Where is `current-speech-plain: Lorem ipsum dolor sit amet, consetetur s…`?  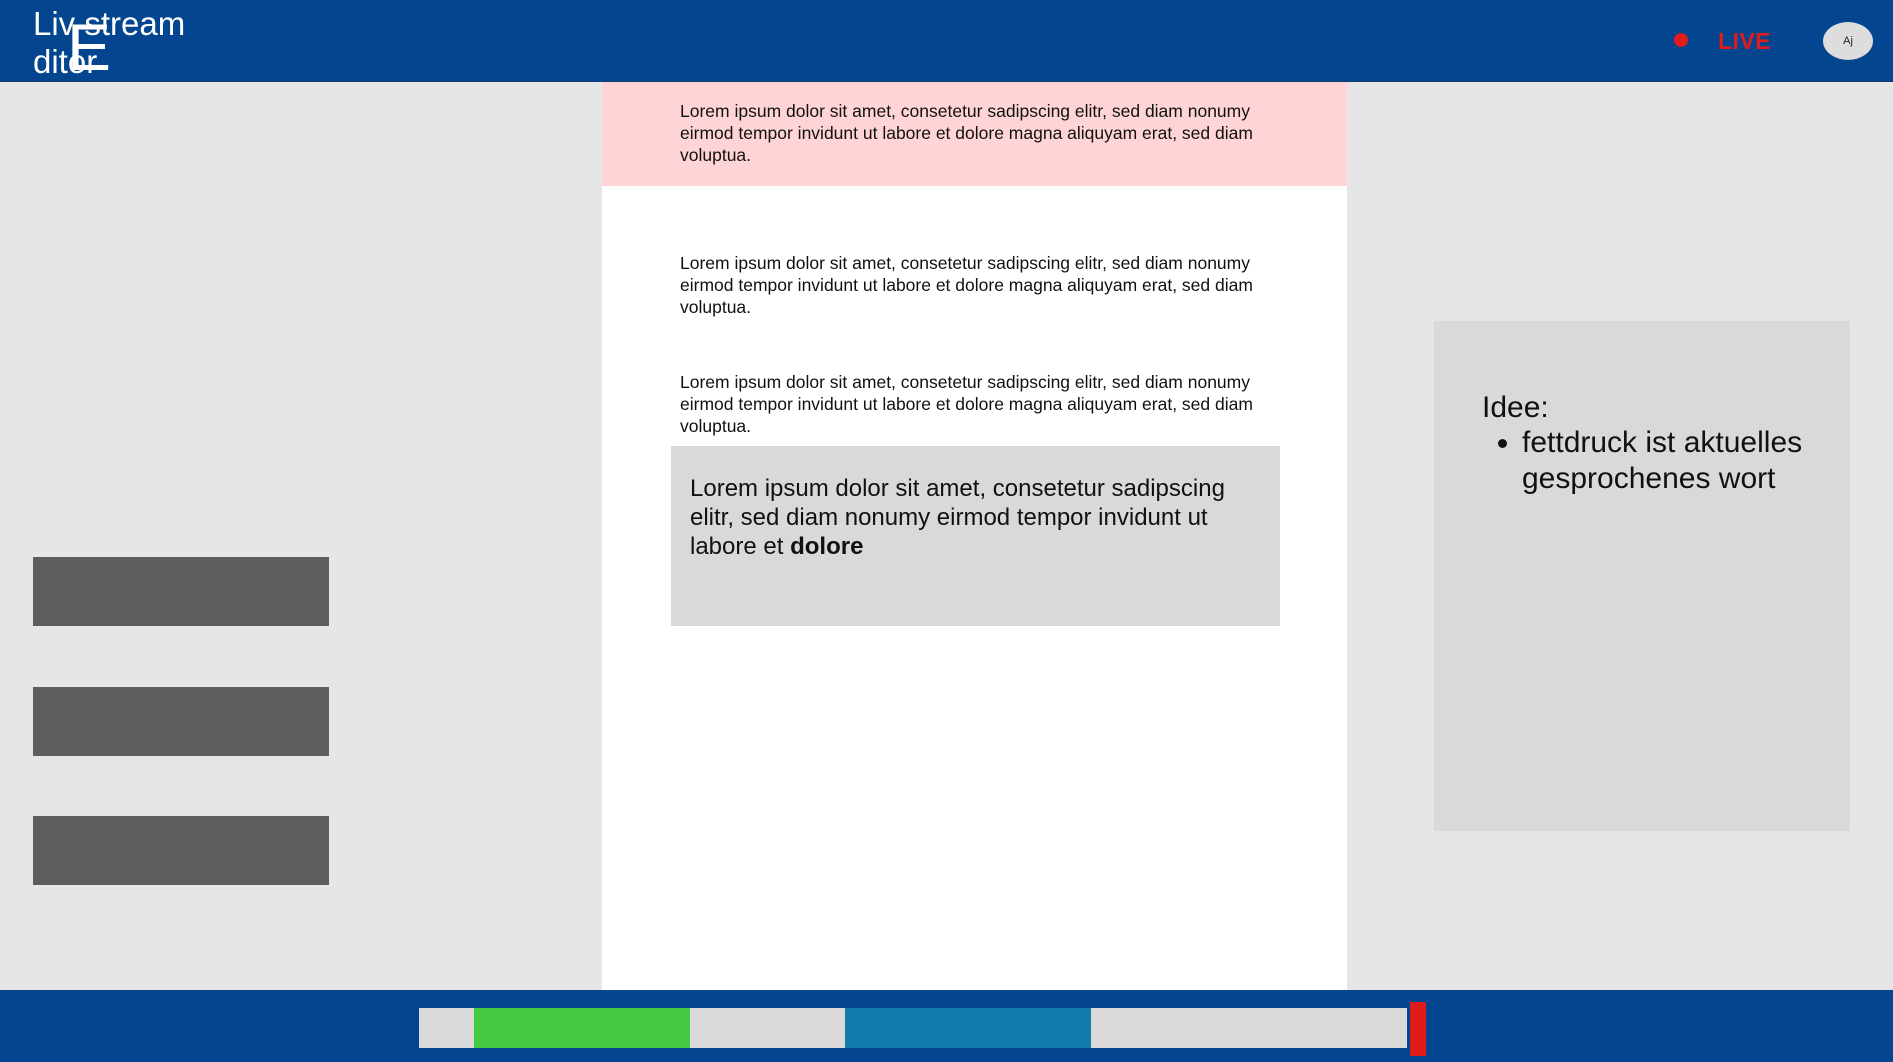
current-speech-plain: Lorem ipsum dolor sit amet, consetetur s… is located at coordinates (957, 517).